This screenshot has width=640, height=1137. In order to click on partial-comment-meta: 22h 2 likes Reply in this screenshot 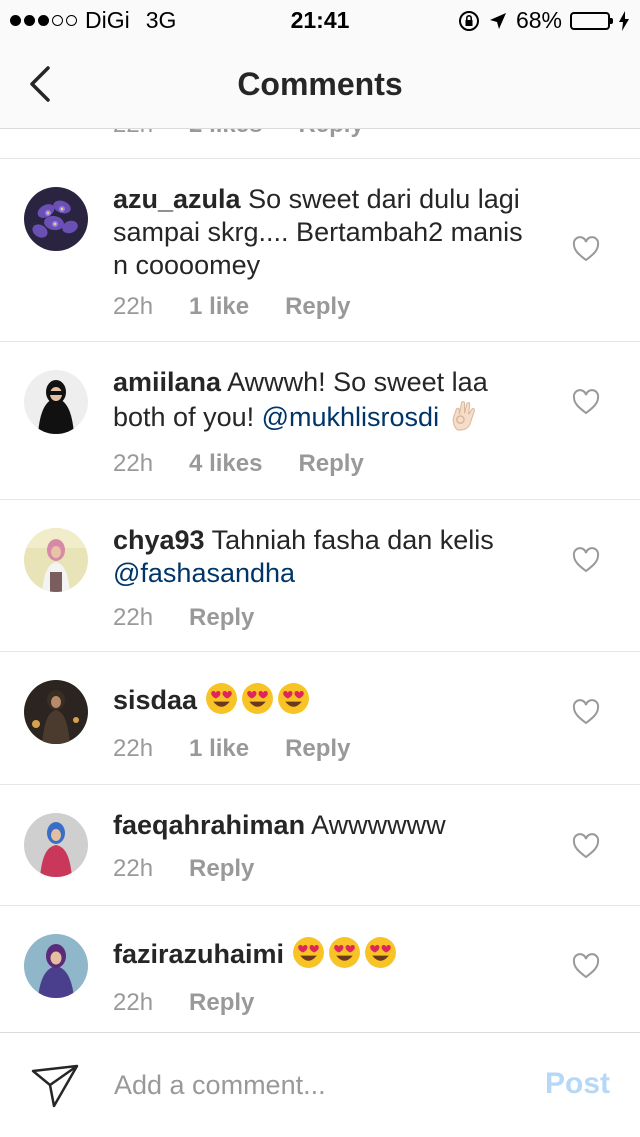, I will do `click(238, 134)`.